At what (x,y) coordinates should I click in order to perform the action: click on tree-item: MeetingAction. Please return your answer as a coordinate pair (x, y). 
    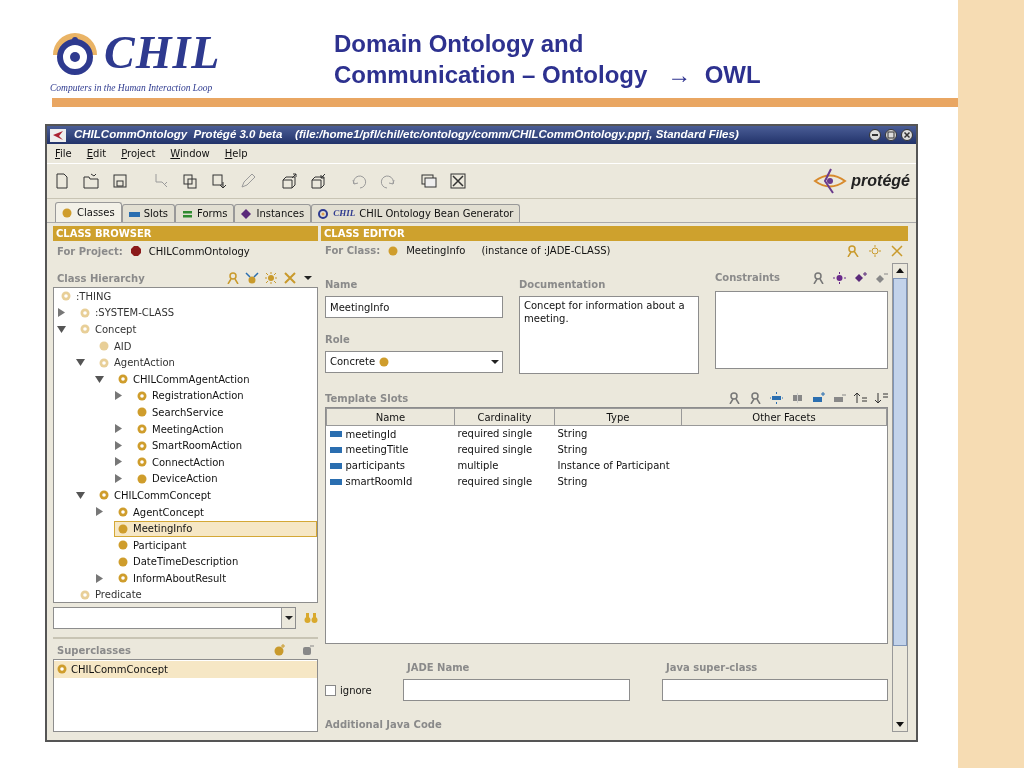
    Looking at the image, I should click on (180, 429).